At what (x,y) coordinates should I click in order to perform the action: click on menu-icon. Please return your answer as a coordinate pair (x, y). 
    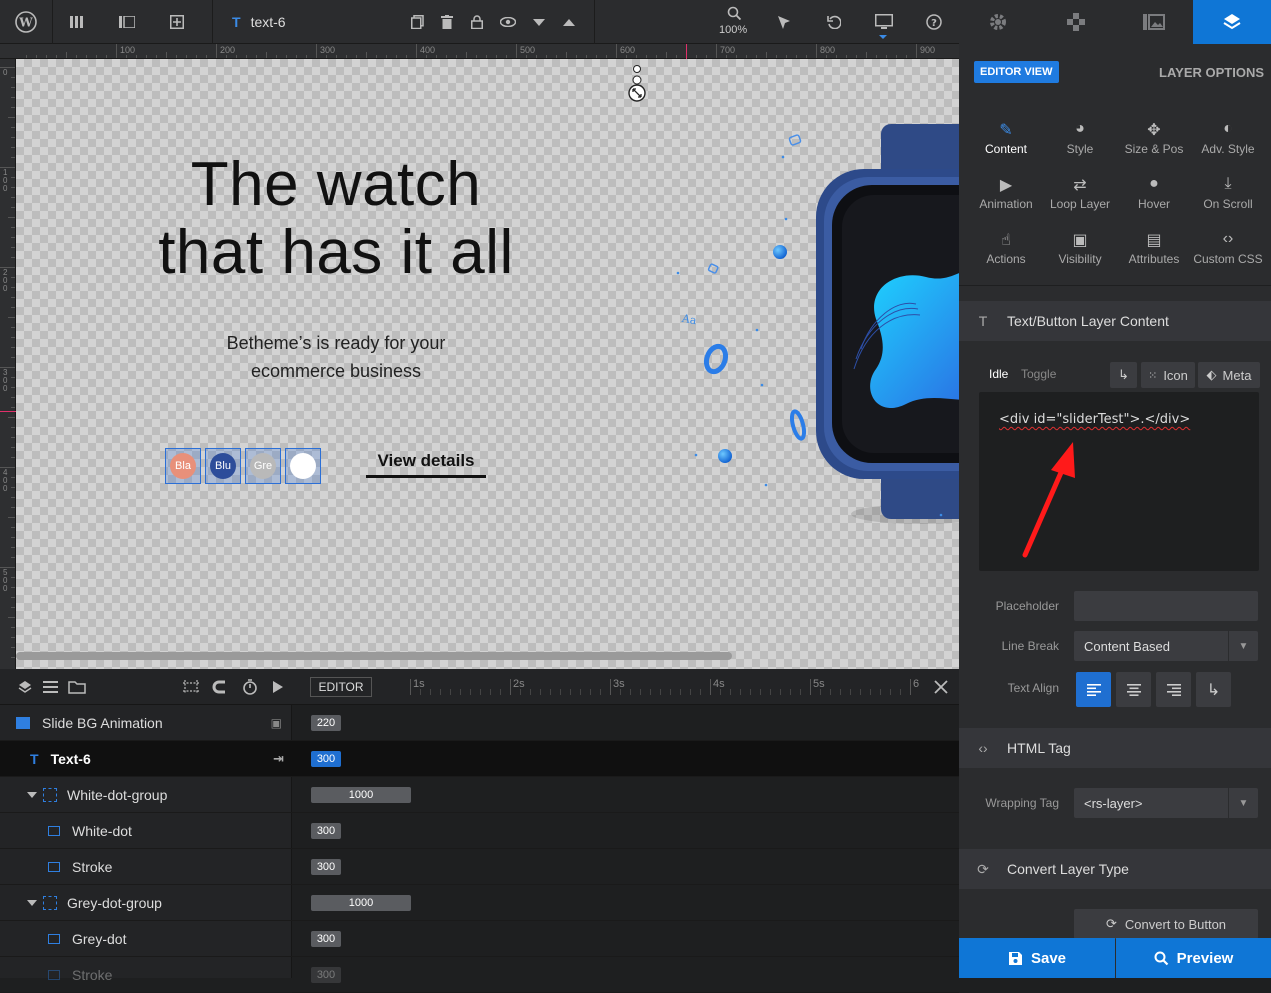
    Looking at the image, I should click on (50, 687).